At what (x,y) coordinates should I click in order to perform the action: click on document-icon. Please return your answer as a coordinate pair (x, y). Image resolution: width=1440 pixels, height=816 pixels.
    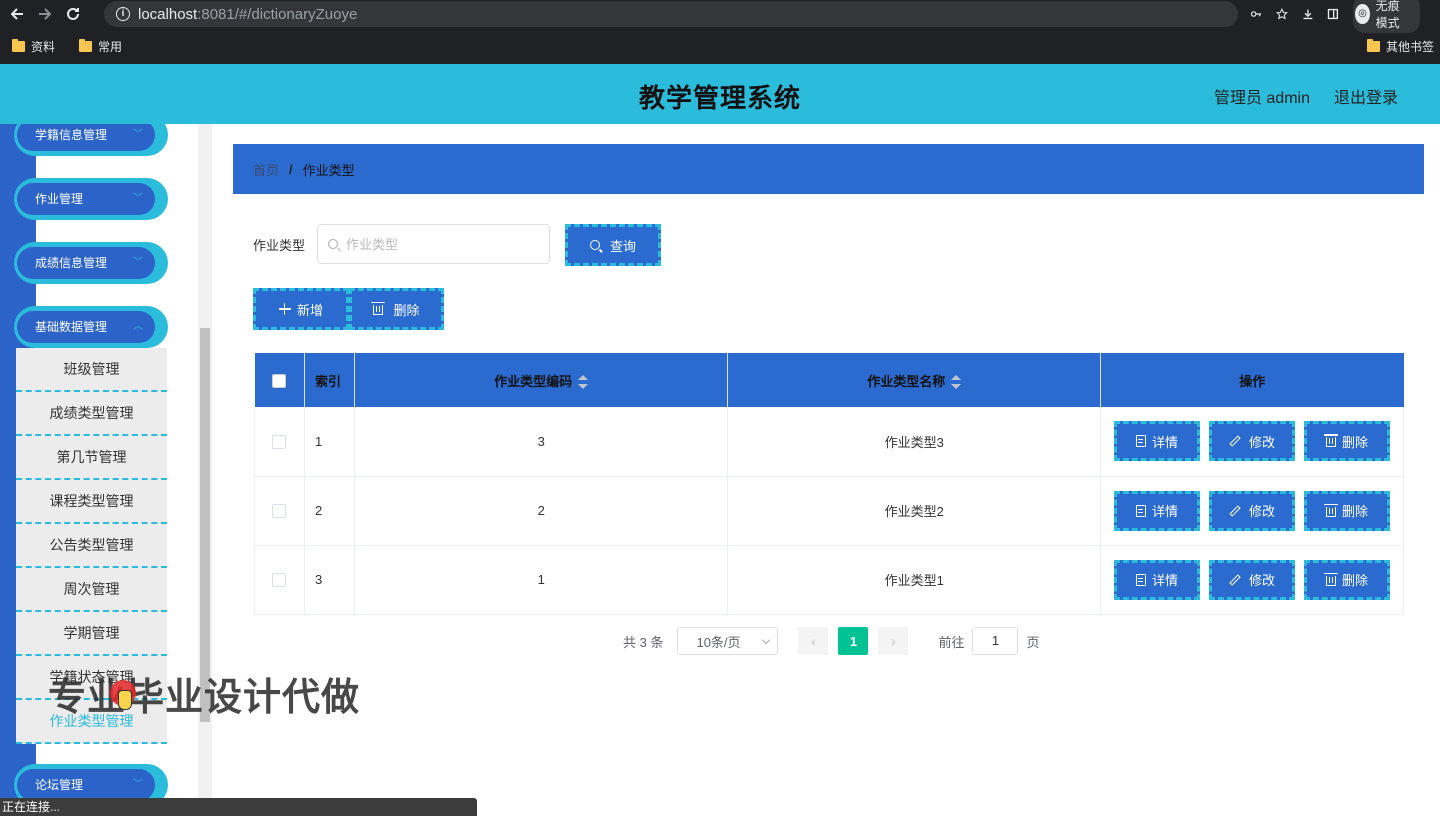
    Looking at the image, I should click on (1141, 511).